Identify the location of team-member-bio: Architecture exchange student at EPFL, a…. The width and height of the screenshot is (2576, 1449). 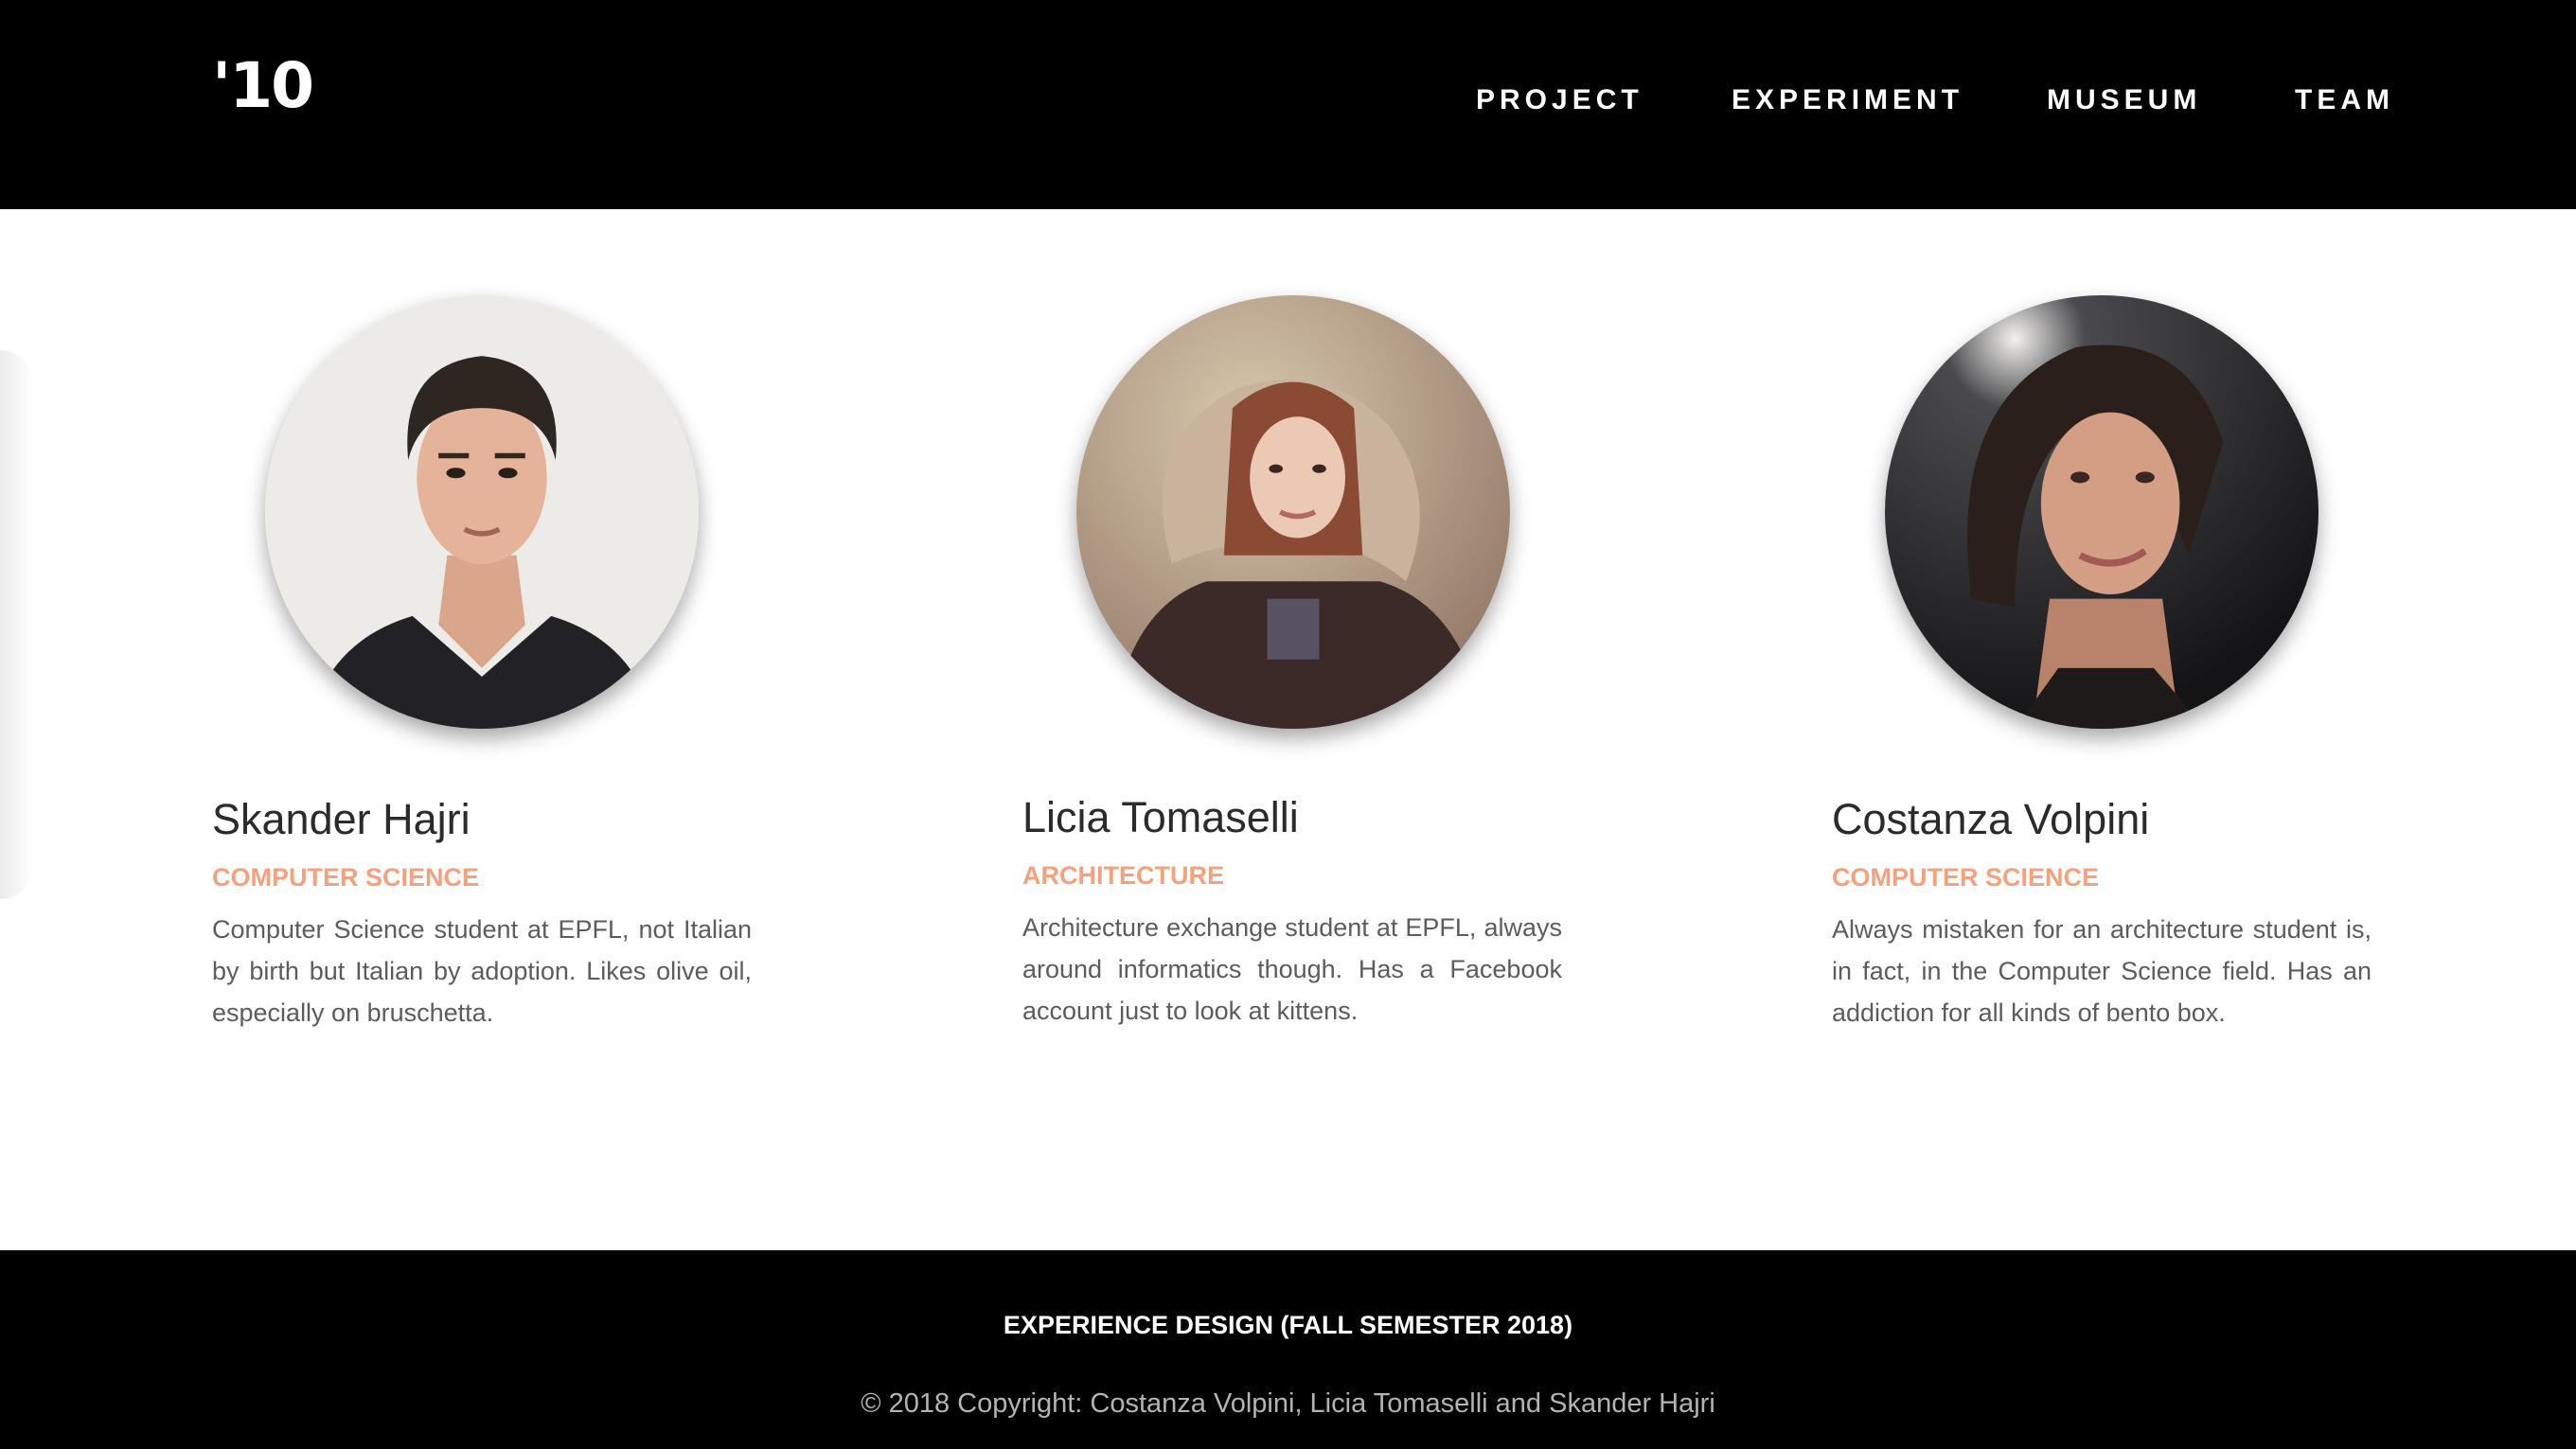
(1292, 969).